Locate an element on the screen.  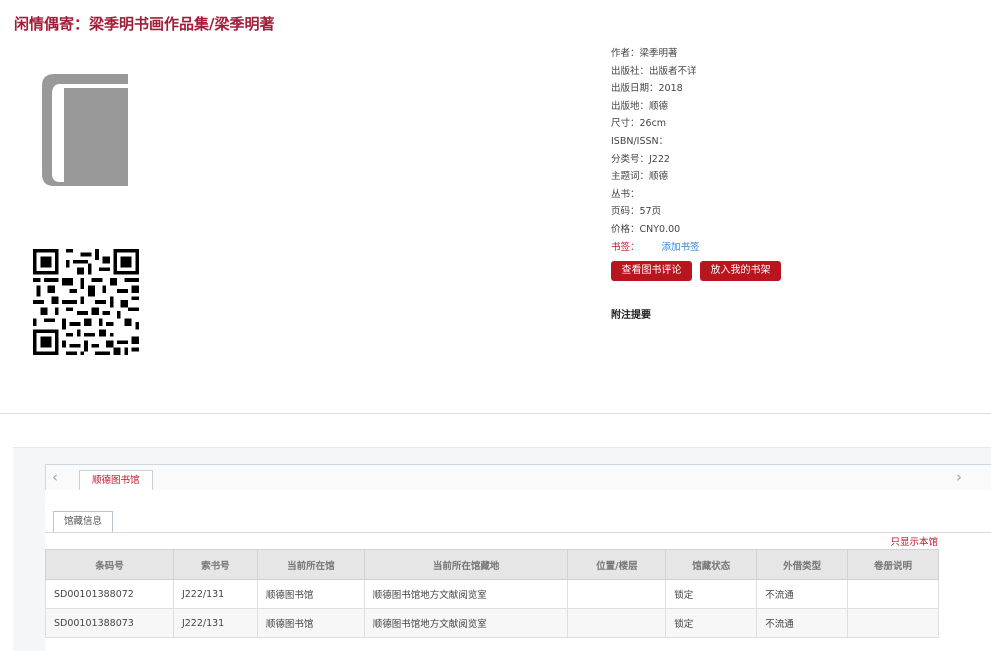
library-tabbar: ‹ 顺德图书馆 › is located at coordinates (518, 477).